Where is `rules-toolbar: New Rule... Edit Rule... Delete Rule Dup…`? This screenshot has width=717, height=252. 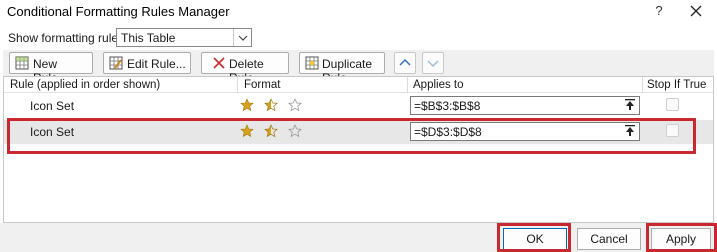
rules-toolbar: New Rule... Edit Rule... Delete Rule Dup… is located at coordinates (358, 67).